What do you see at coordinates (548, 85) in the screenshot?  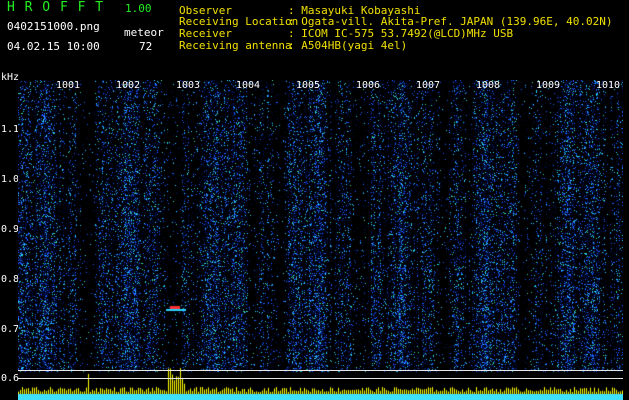 I see `time-label: 1009` at bounding box center [548, 85].